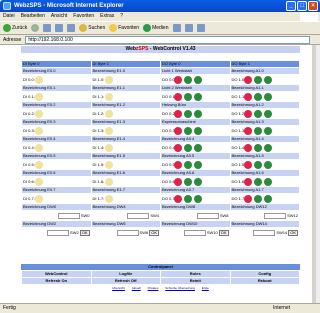  What do you see at coordinates (313, 6) in the screenshot?
I see `close-button: ×` at bounding box center [313, 6].